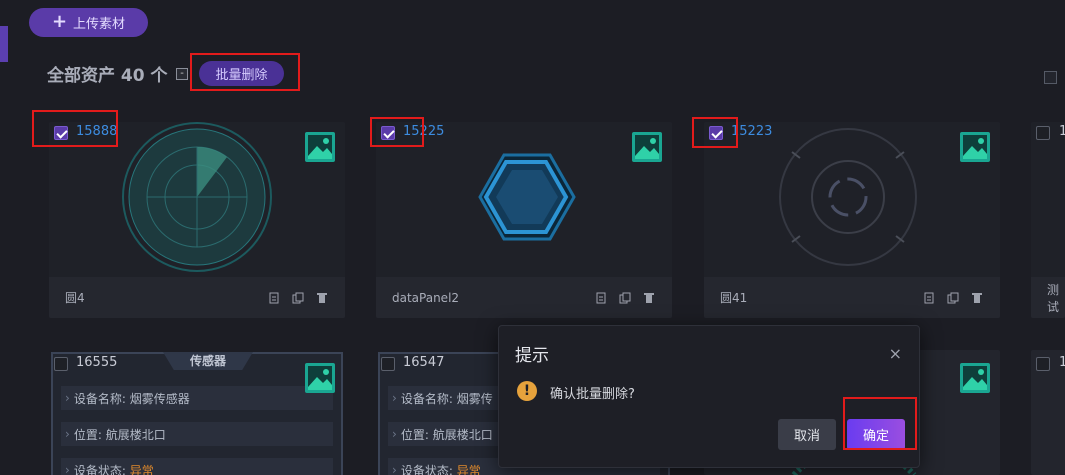 Image resolution: width=1065 pixels, height=475 pixels. I want to click on asset-name: 圆41, so click(734, 298).